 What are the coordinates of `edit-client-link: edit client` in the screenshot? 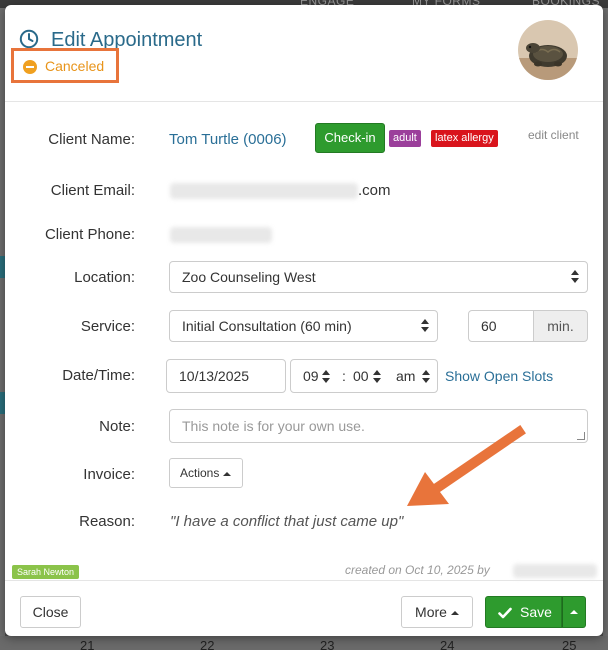 It's located at (553, 135).